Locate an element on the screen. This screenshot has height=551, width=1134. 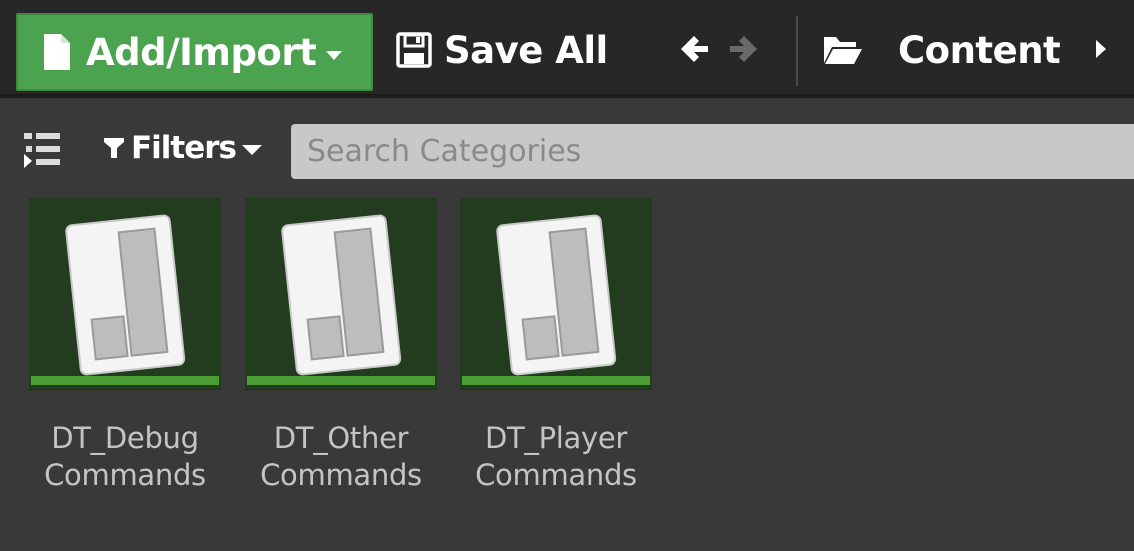
add-import-button: Add/Import is located at coordinates (194, 52).